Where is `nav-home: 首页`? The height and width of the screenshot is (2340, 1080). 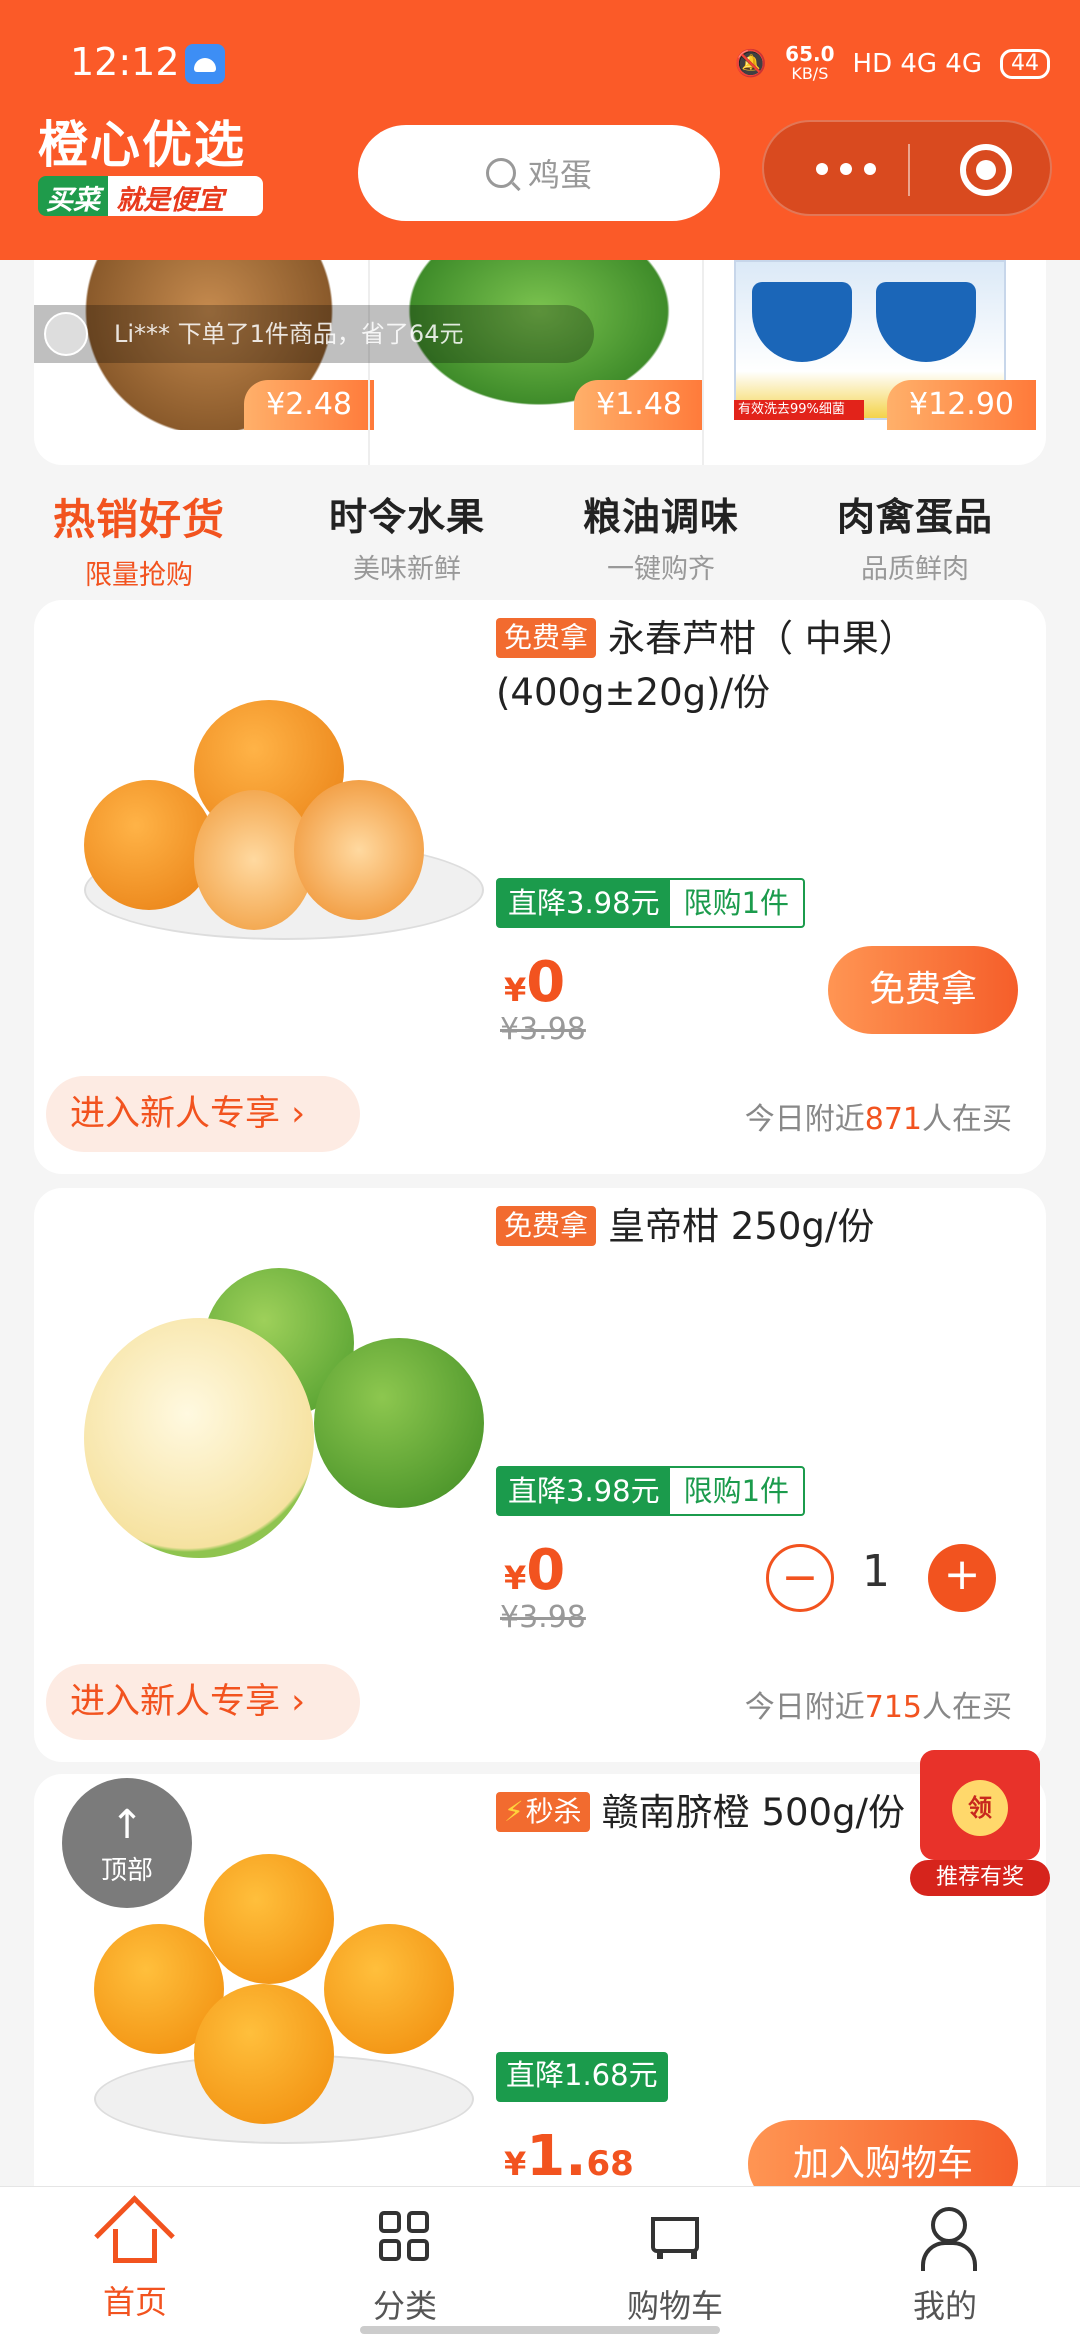 nav-home: 首页 is located at coordinates (135, 2265).